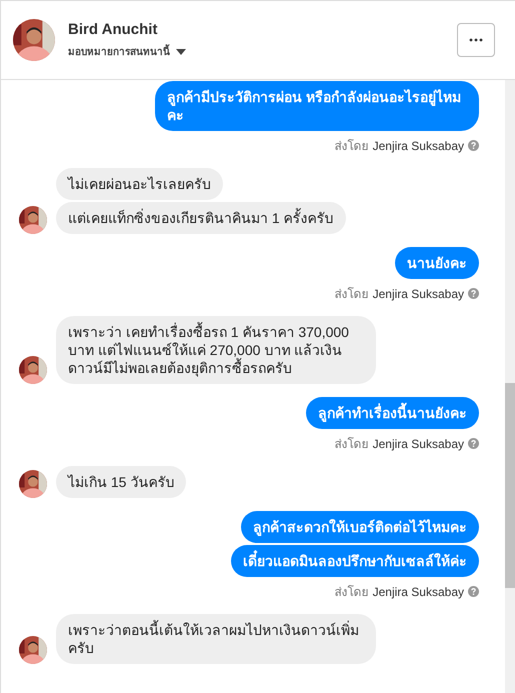 The image size is (515, 693). I want to click on scrollbar, so click(510, 386).